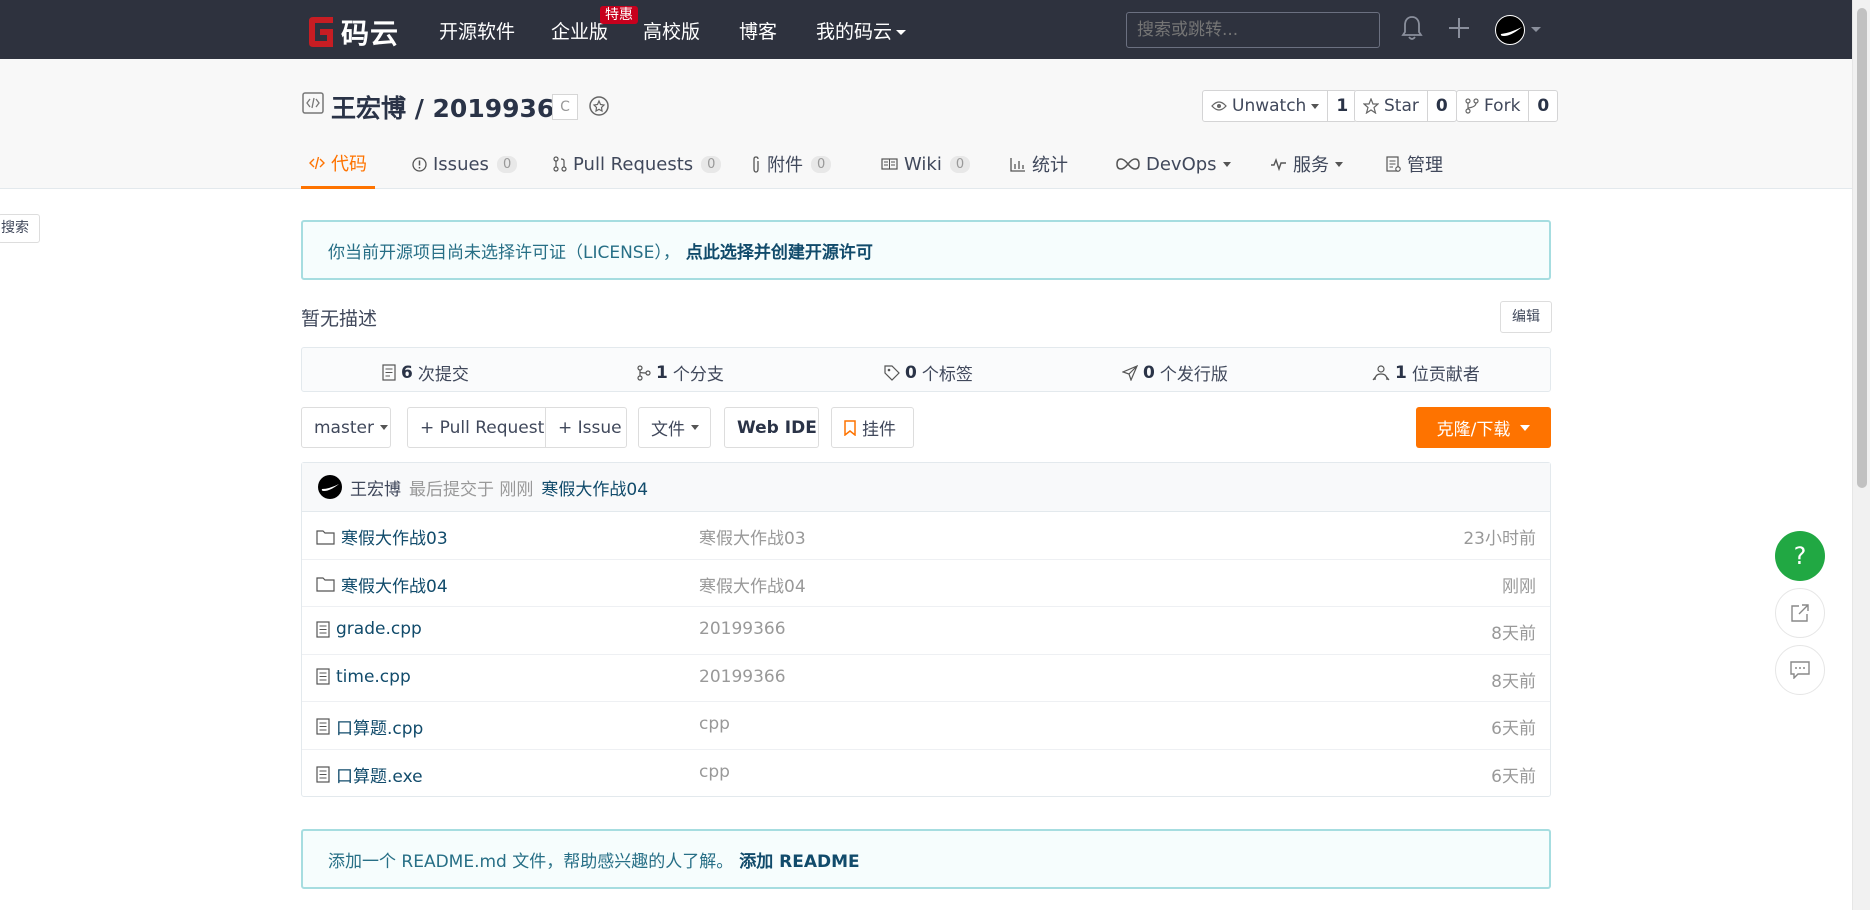  I want to click on add-readme-link: 添加 README, so click(799, 859).